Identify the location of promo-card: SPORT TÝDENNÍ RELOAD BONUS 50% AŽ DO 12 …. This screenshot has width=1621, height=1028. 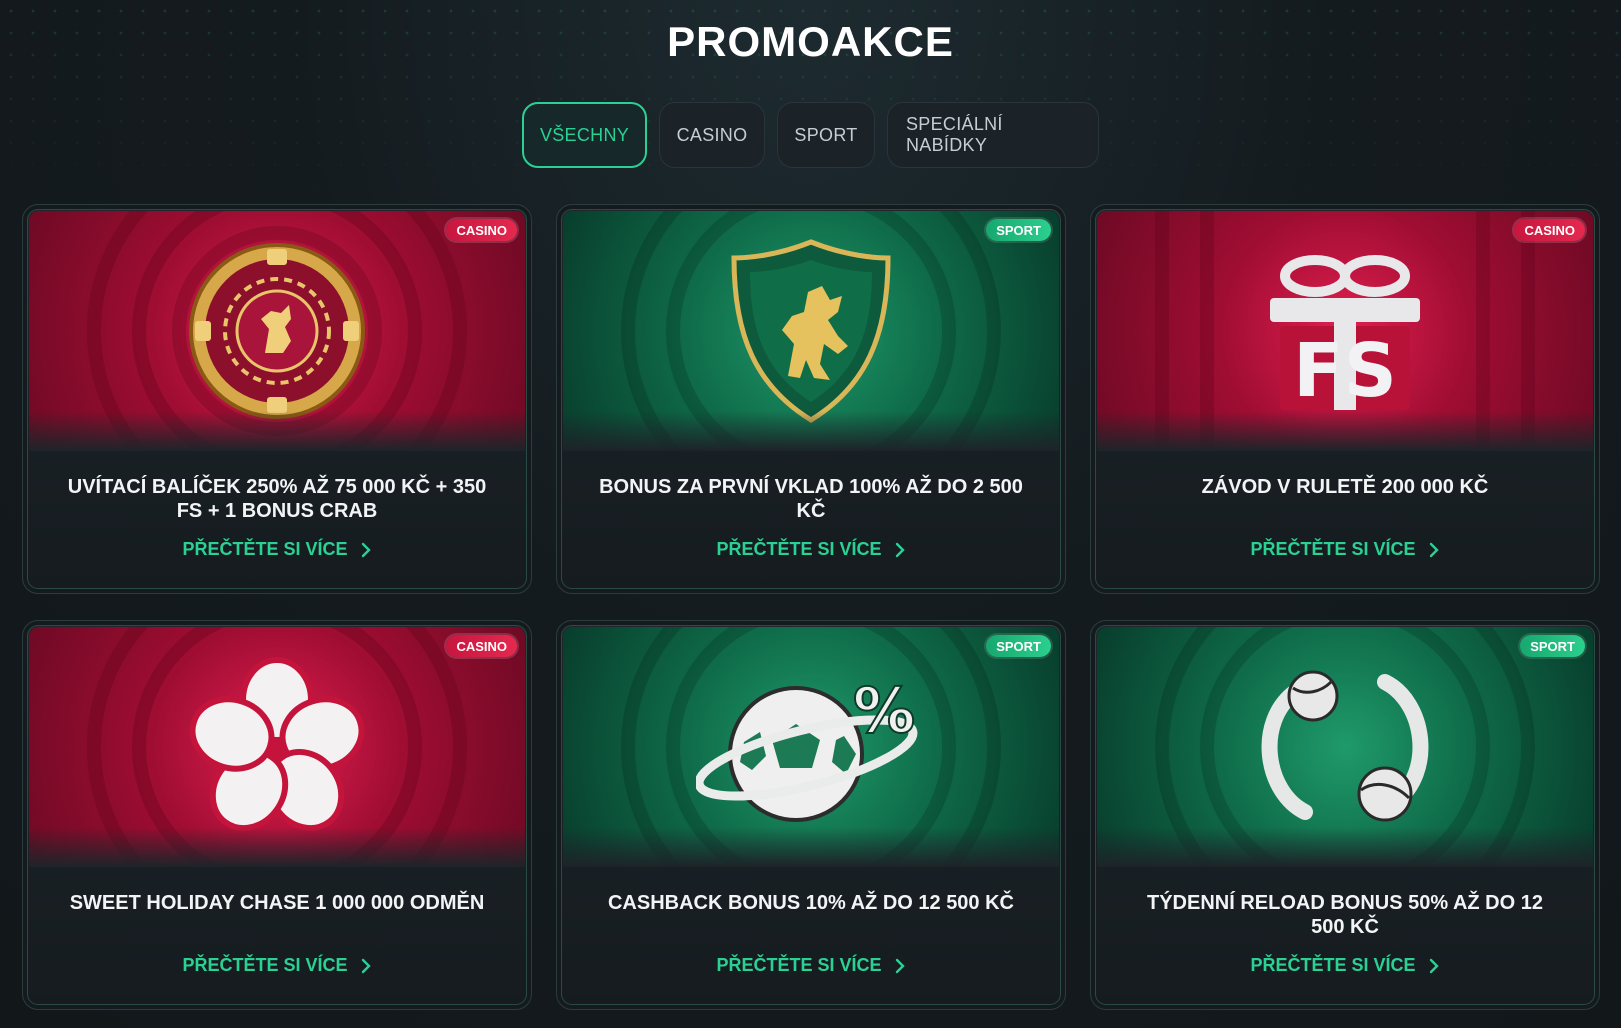
(1345, 815).